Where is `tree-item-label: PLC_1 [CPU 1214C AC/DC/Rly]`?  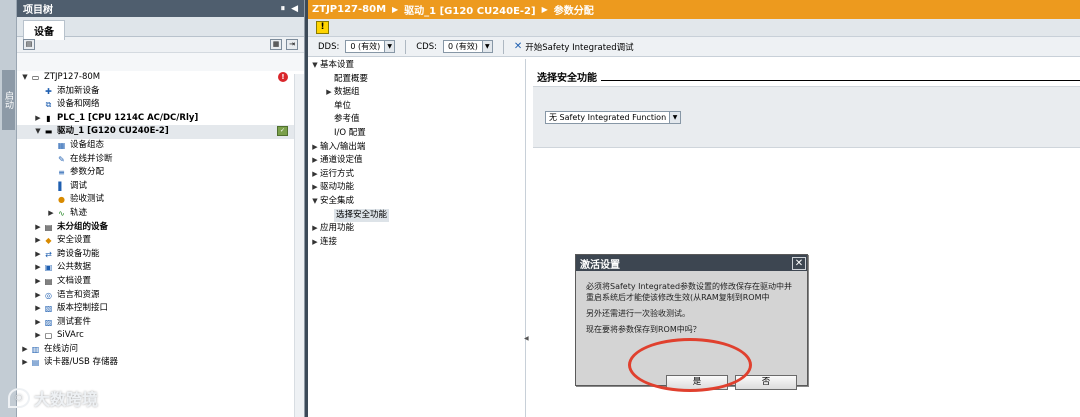
tree-item-label: PLC_1 [CPU 1214C AC/DC/Rly] is located at coordinates (128, 117).